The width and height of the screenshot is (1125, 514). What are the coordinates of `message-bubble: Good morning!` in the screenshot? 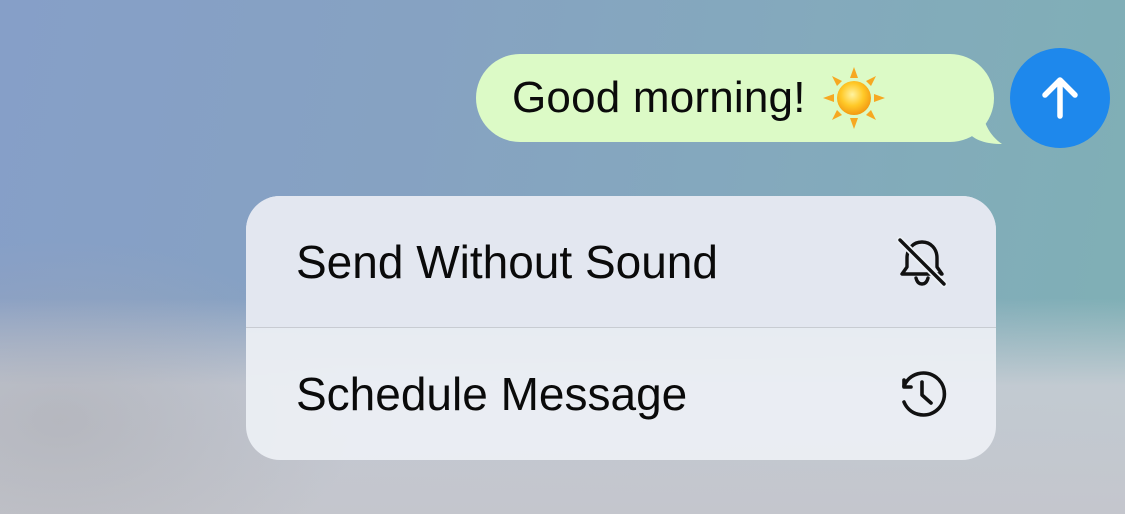 It's located at (742, 99).